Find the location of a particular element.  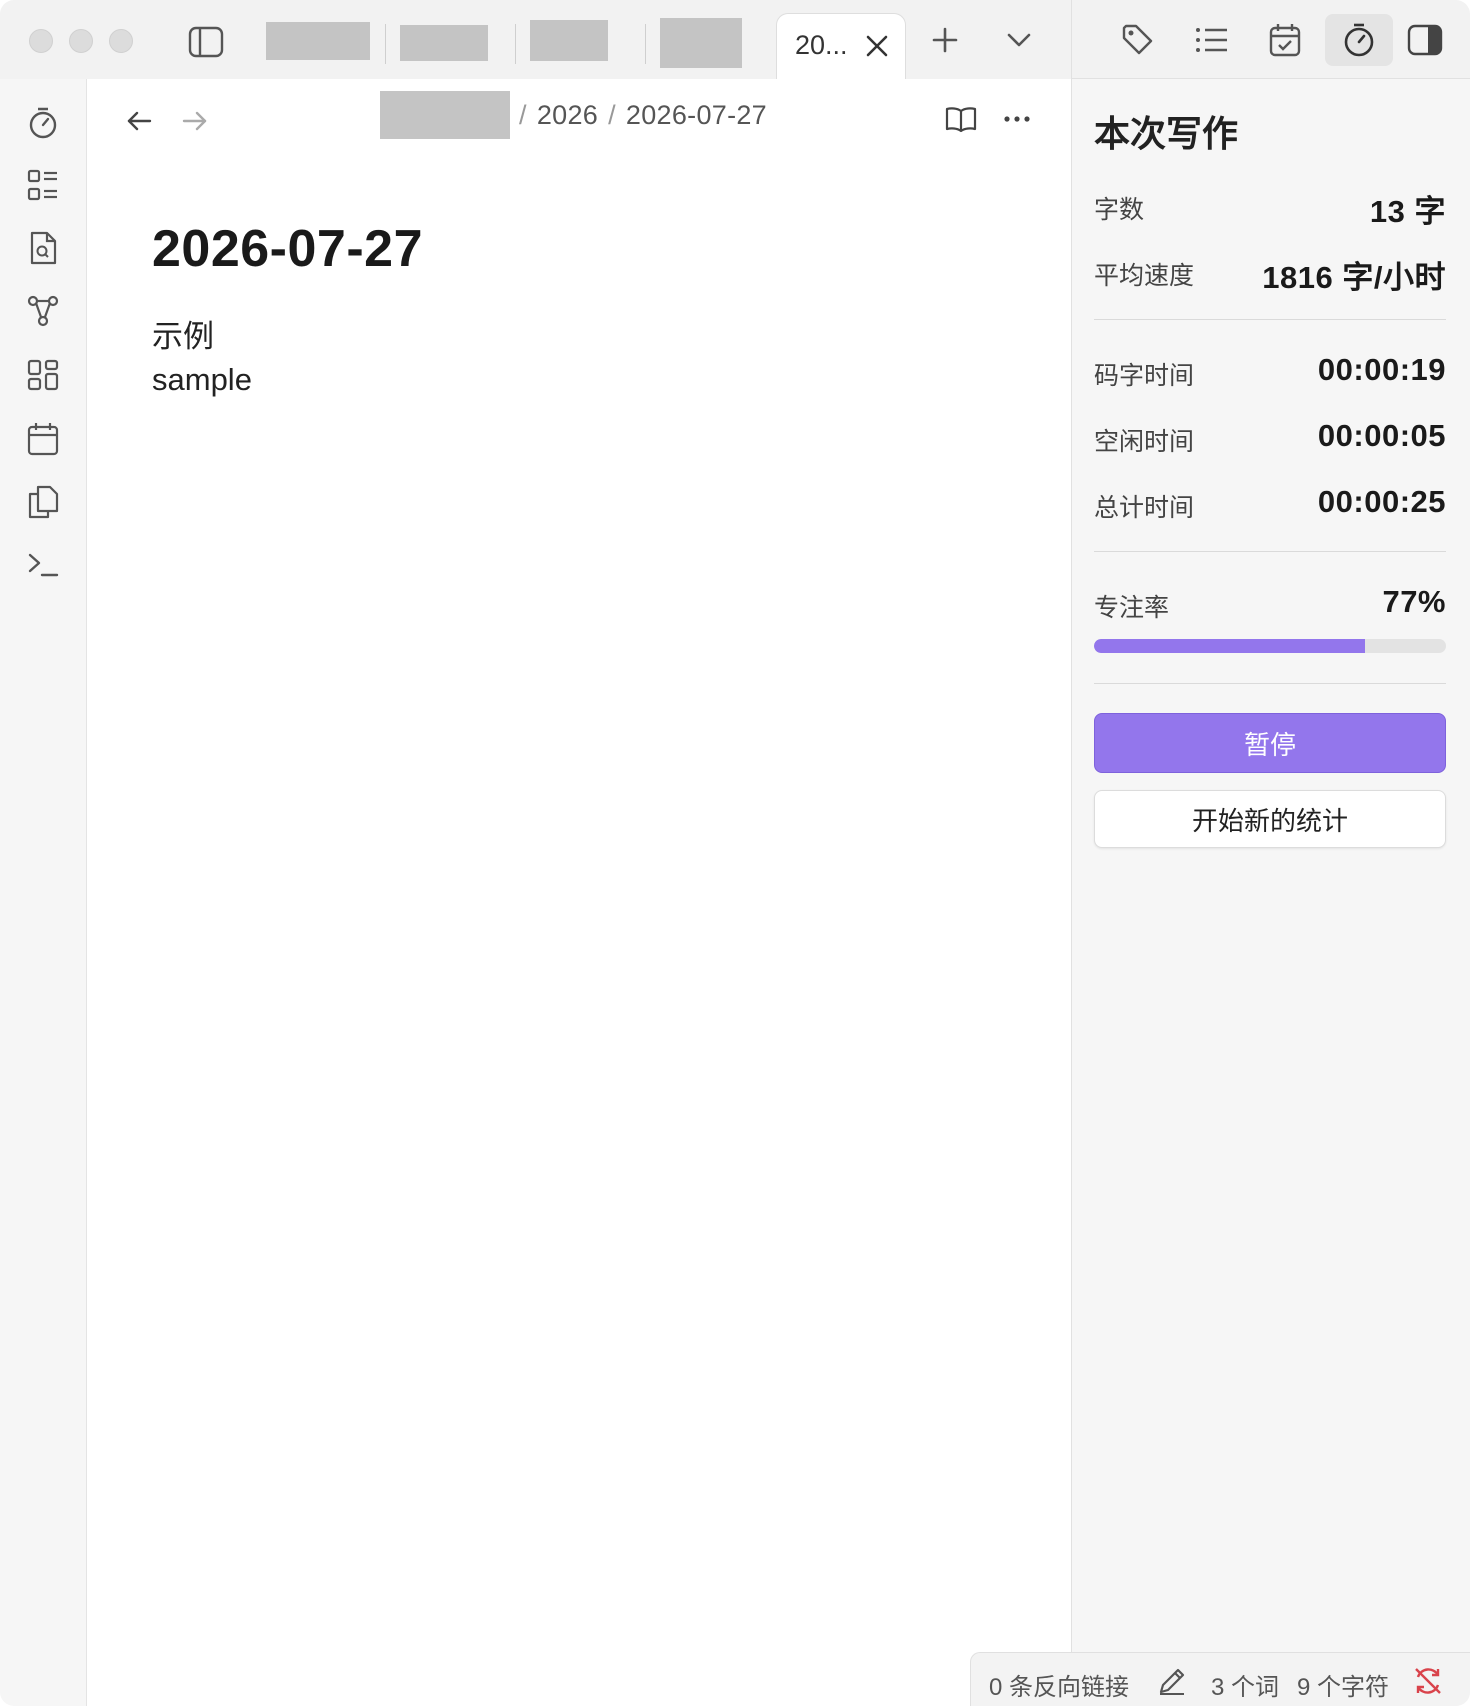

minimize-window-button is located at coordinates (81, 41).